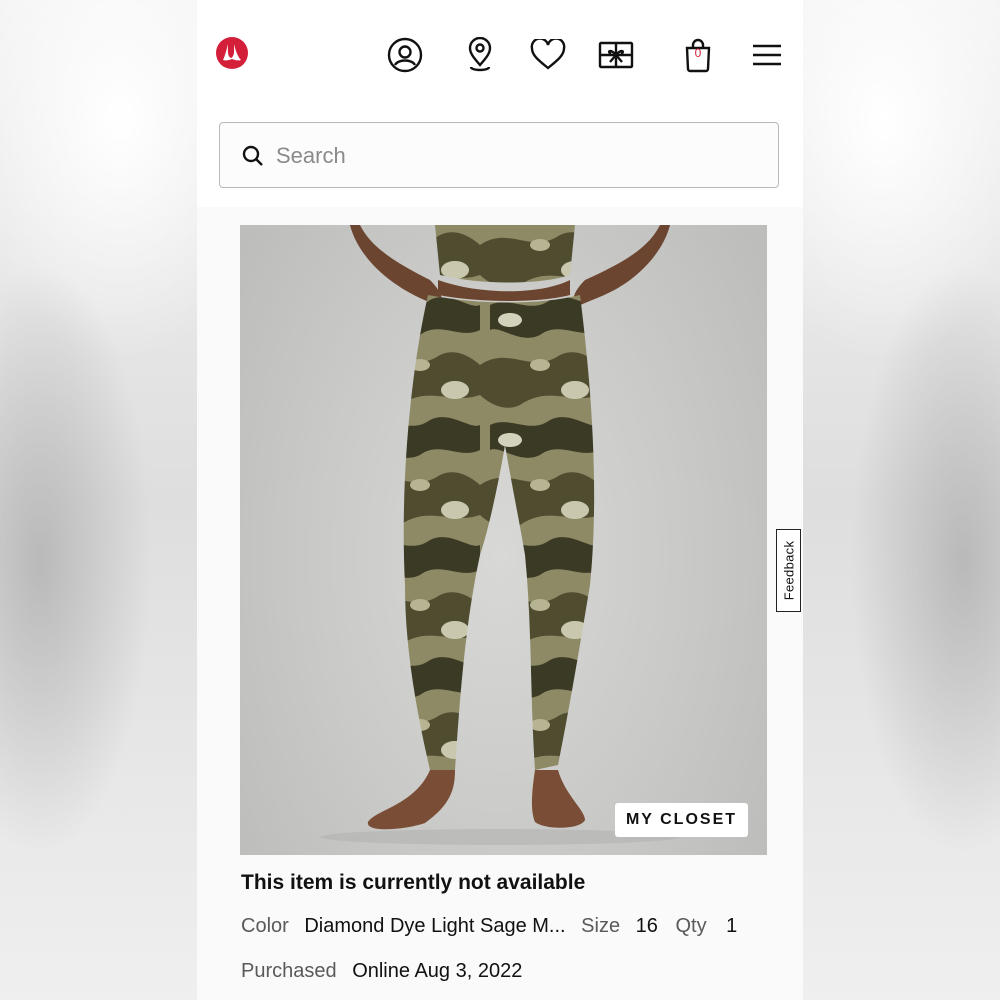  I want to click on purchase-info-row: Purchased Online Aug 3, 2022, so click(381, 971).